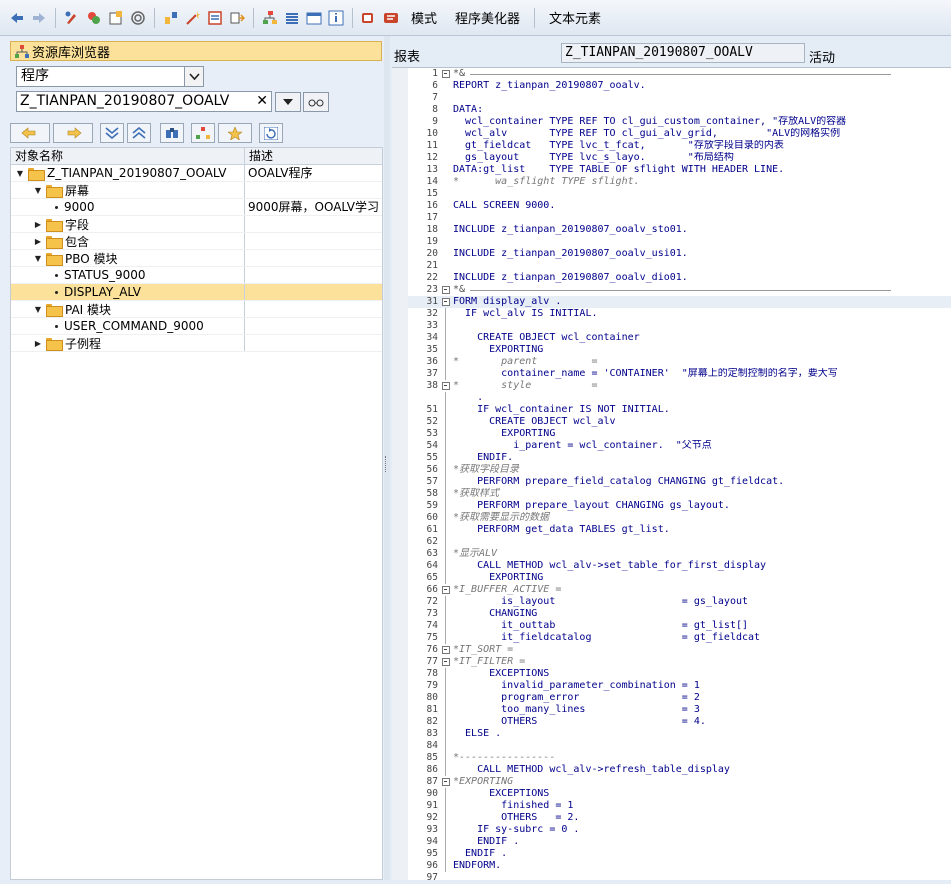  What do you see at coordinates (679, 722) in the screenshot?
I see `code-line: 82 OTHERS = 4.` at bounding box center [679, 722].